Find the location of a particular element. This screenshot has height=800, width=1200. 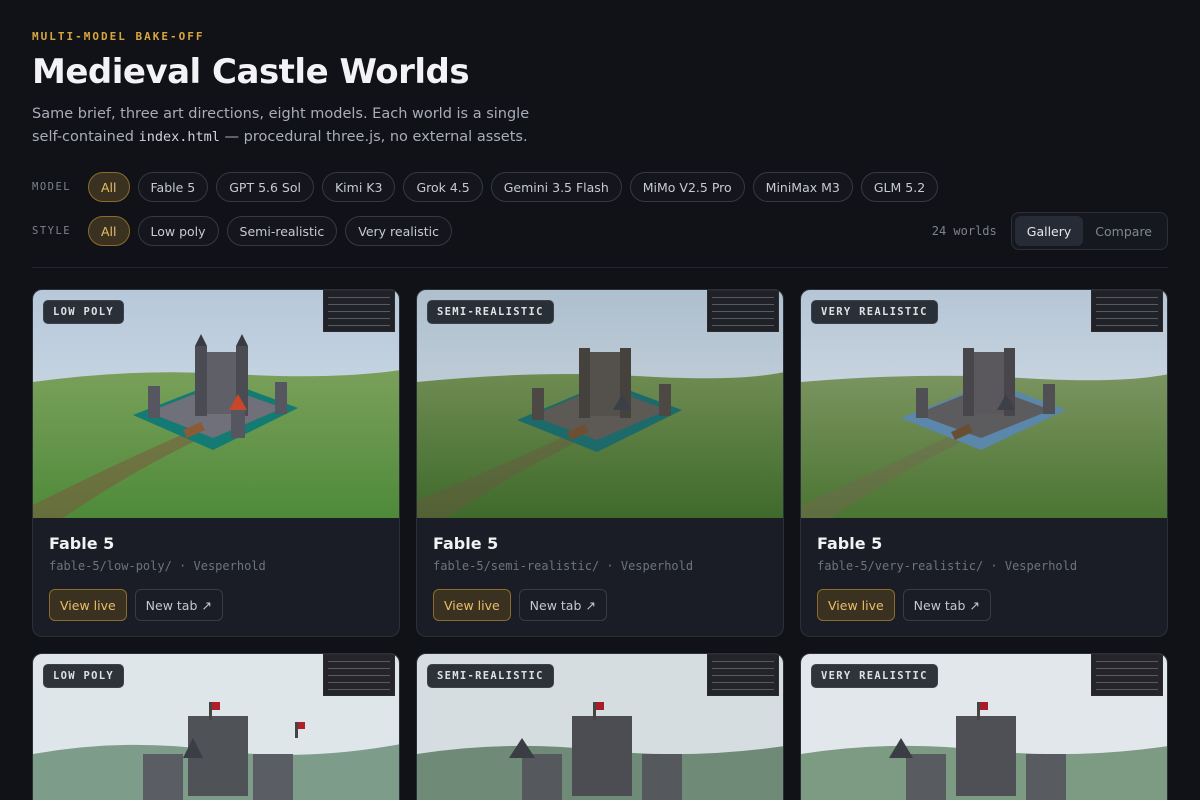

view-controls: 24 worlds Gallery Compare is located at coordinates (1050, 231).